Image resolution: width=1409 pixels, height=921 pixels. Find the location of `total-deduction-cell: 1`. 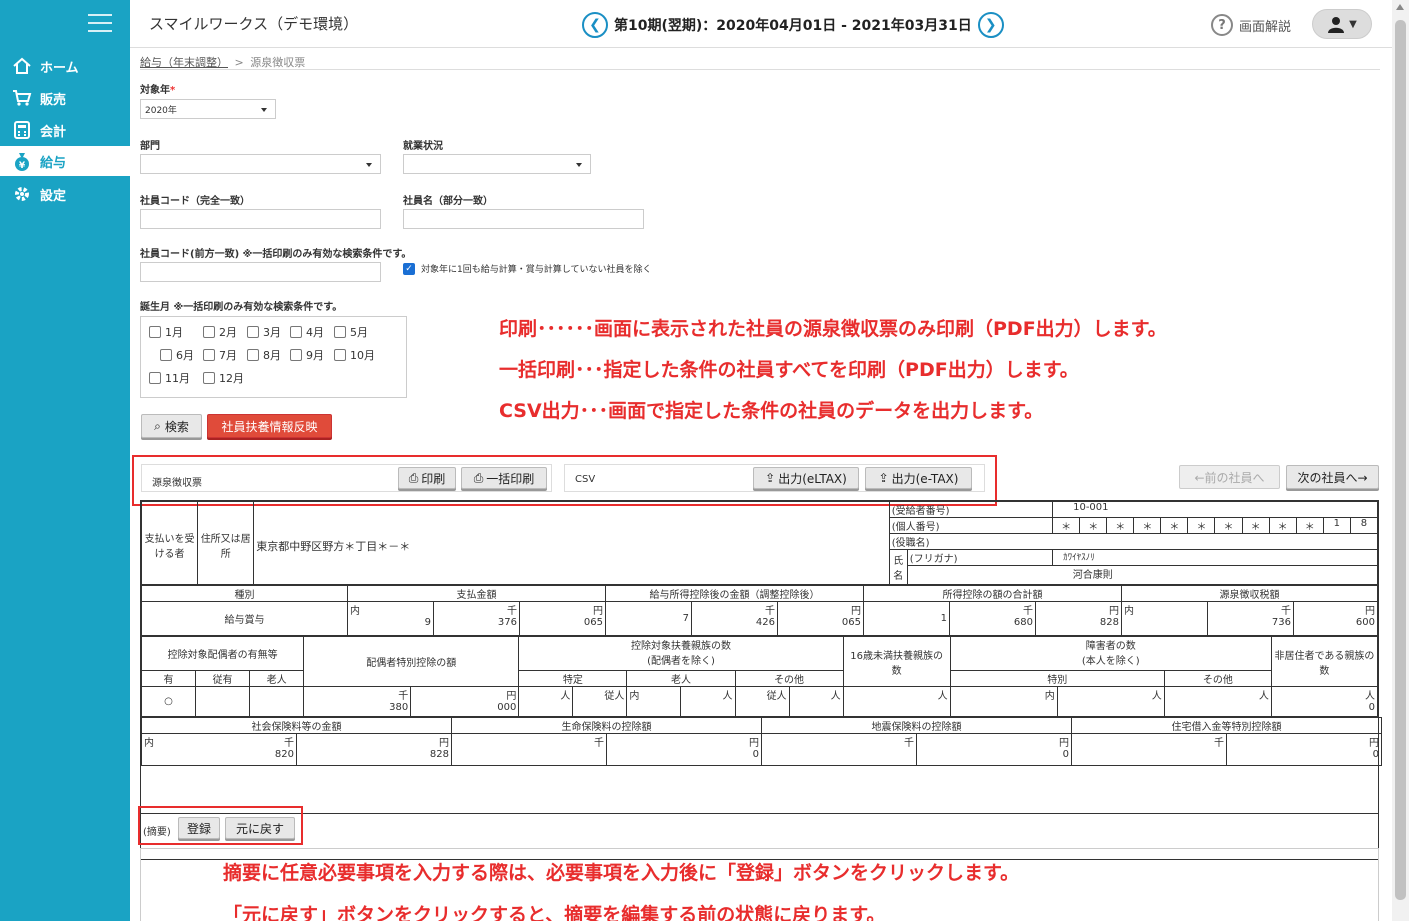

total-deduction-cell: 1 is located at coordinates (907, 618).